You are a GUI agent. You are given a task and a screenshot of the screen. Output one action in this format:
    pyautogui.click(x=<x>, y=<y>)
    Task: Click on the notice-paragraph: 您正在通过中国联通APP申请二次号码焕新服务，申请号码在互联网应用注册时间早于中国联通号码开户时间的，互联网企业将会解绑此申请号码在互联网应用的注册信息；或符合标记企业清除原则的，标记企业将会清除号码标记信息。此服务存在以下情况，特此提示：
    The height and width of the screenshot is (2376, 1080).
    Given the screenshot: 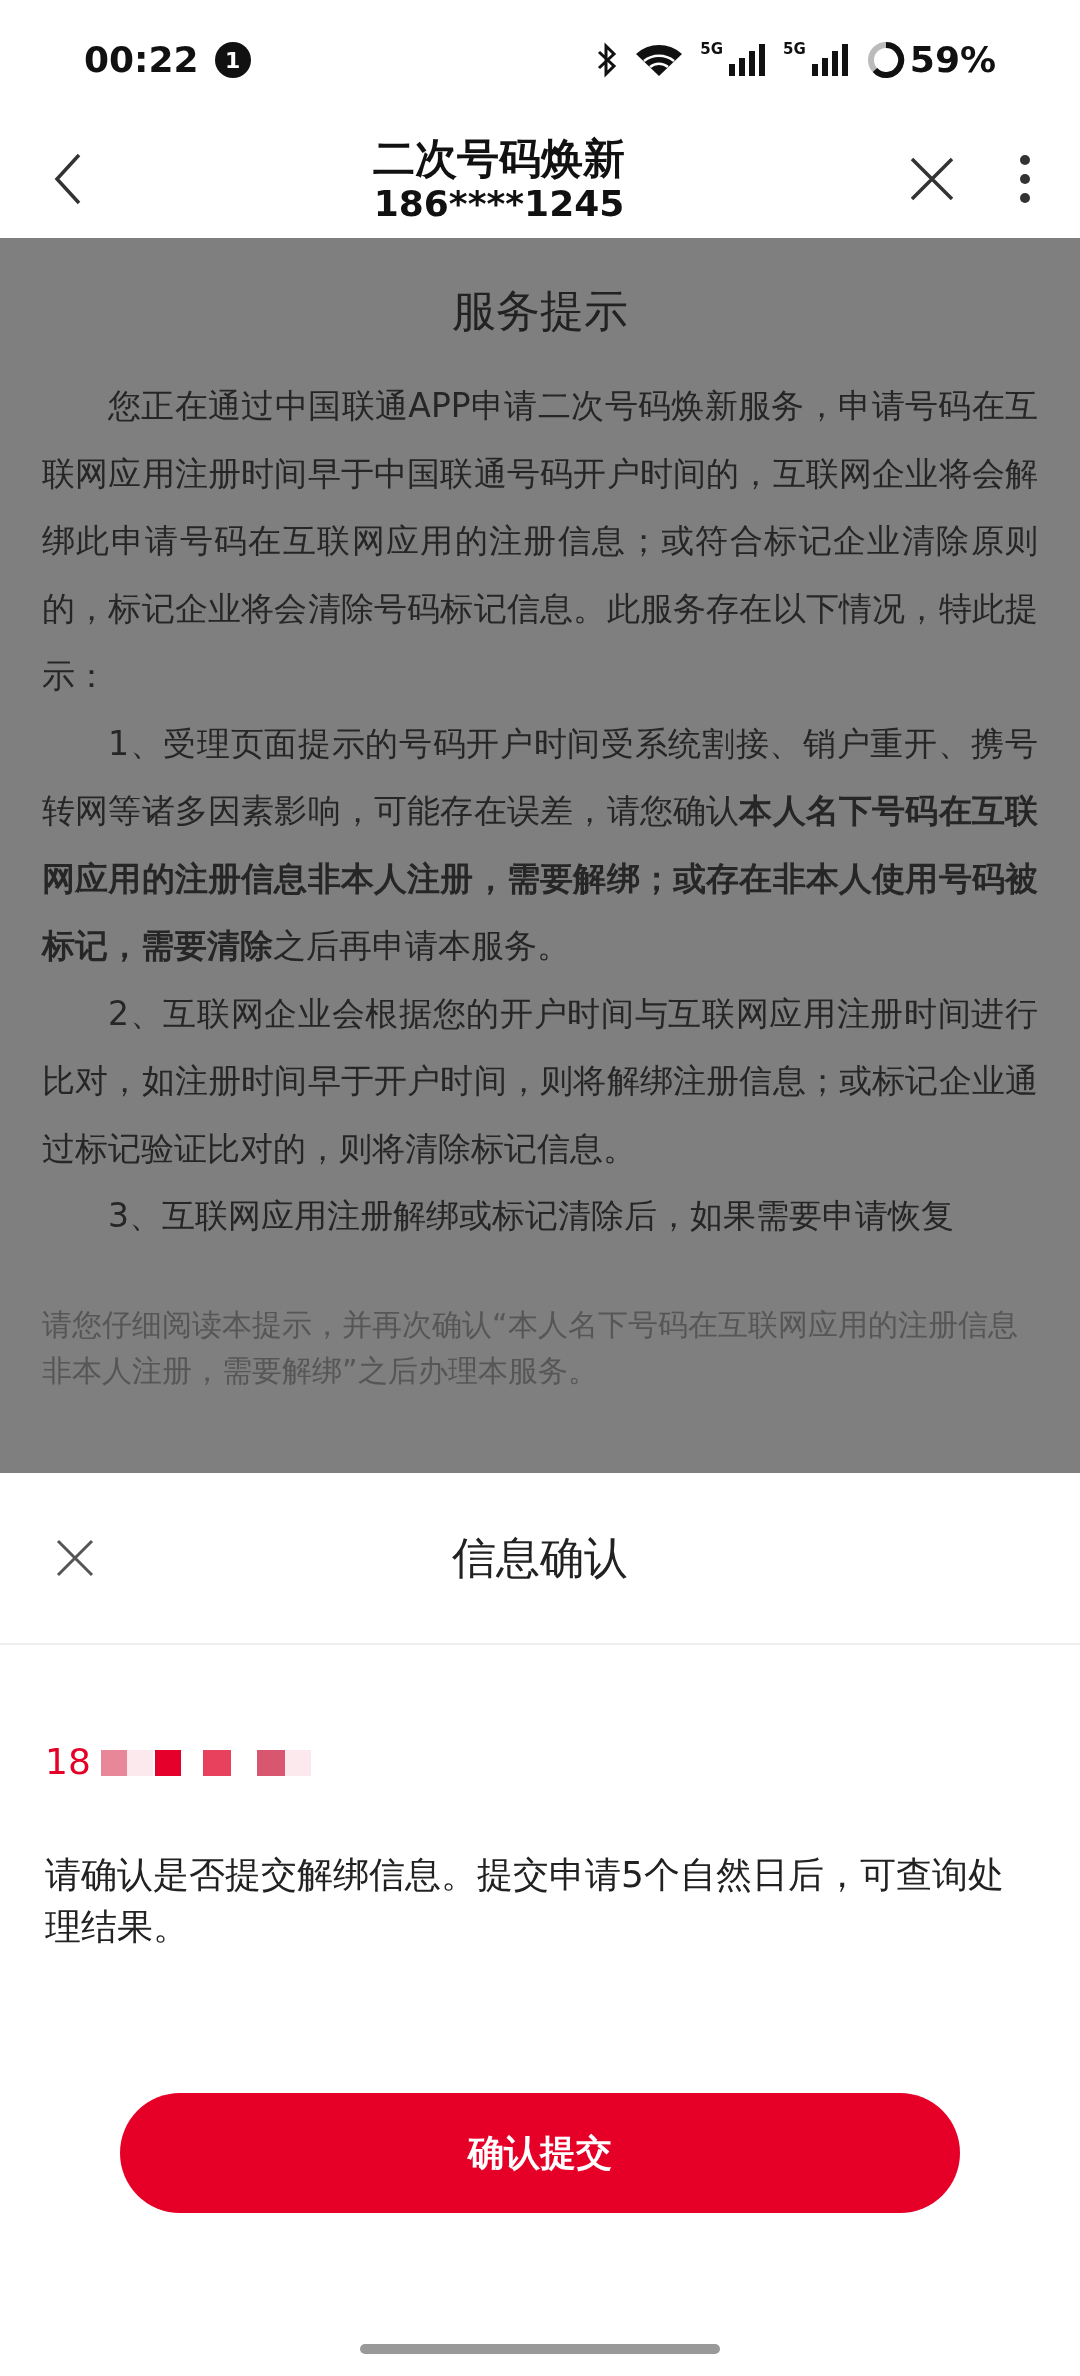 What is the action you would take?
    pyautogui.click(x=540, y=541)
    